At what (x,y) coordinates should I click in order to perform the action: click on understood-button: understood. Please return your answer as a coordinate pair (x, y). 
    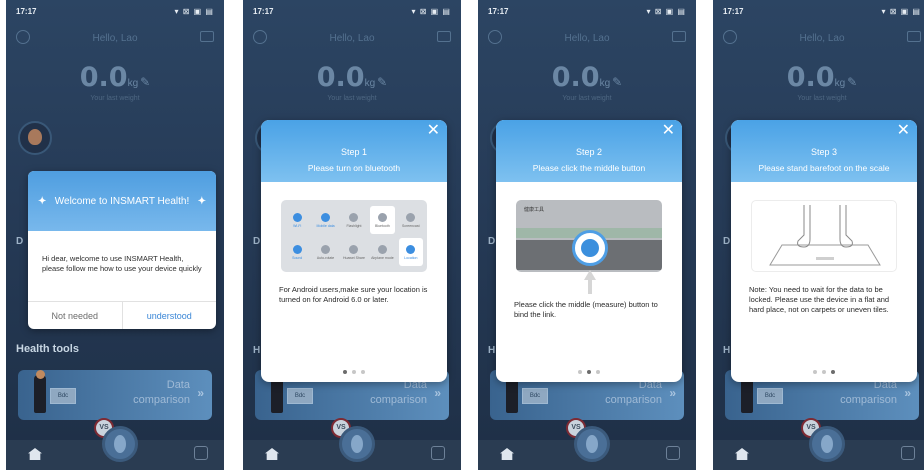
    Looking at the image, I should click on (170, 315).